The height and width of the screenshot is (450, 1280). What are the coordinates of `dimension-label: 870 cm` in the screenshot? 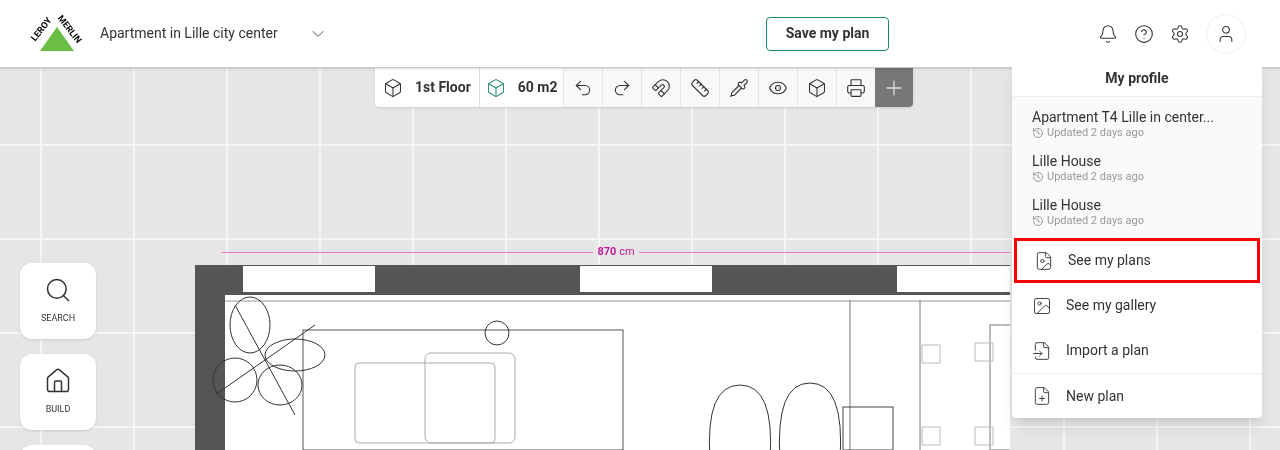 It's located at (616, 252).